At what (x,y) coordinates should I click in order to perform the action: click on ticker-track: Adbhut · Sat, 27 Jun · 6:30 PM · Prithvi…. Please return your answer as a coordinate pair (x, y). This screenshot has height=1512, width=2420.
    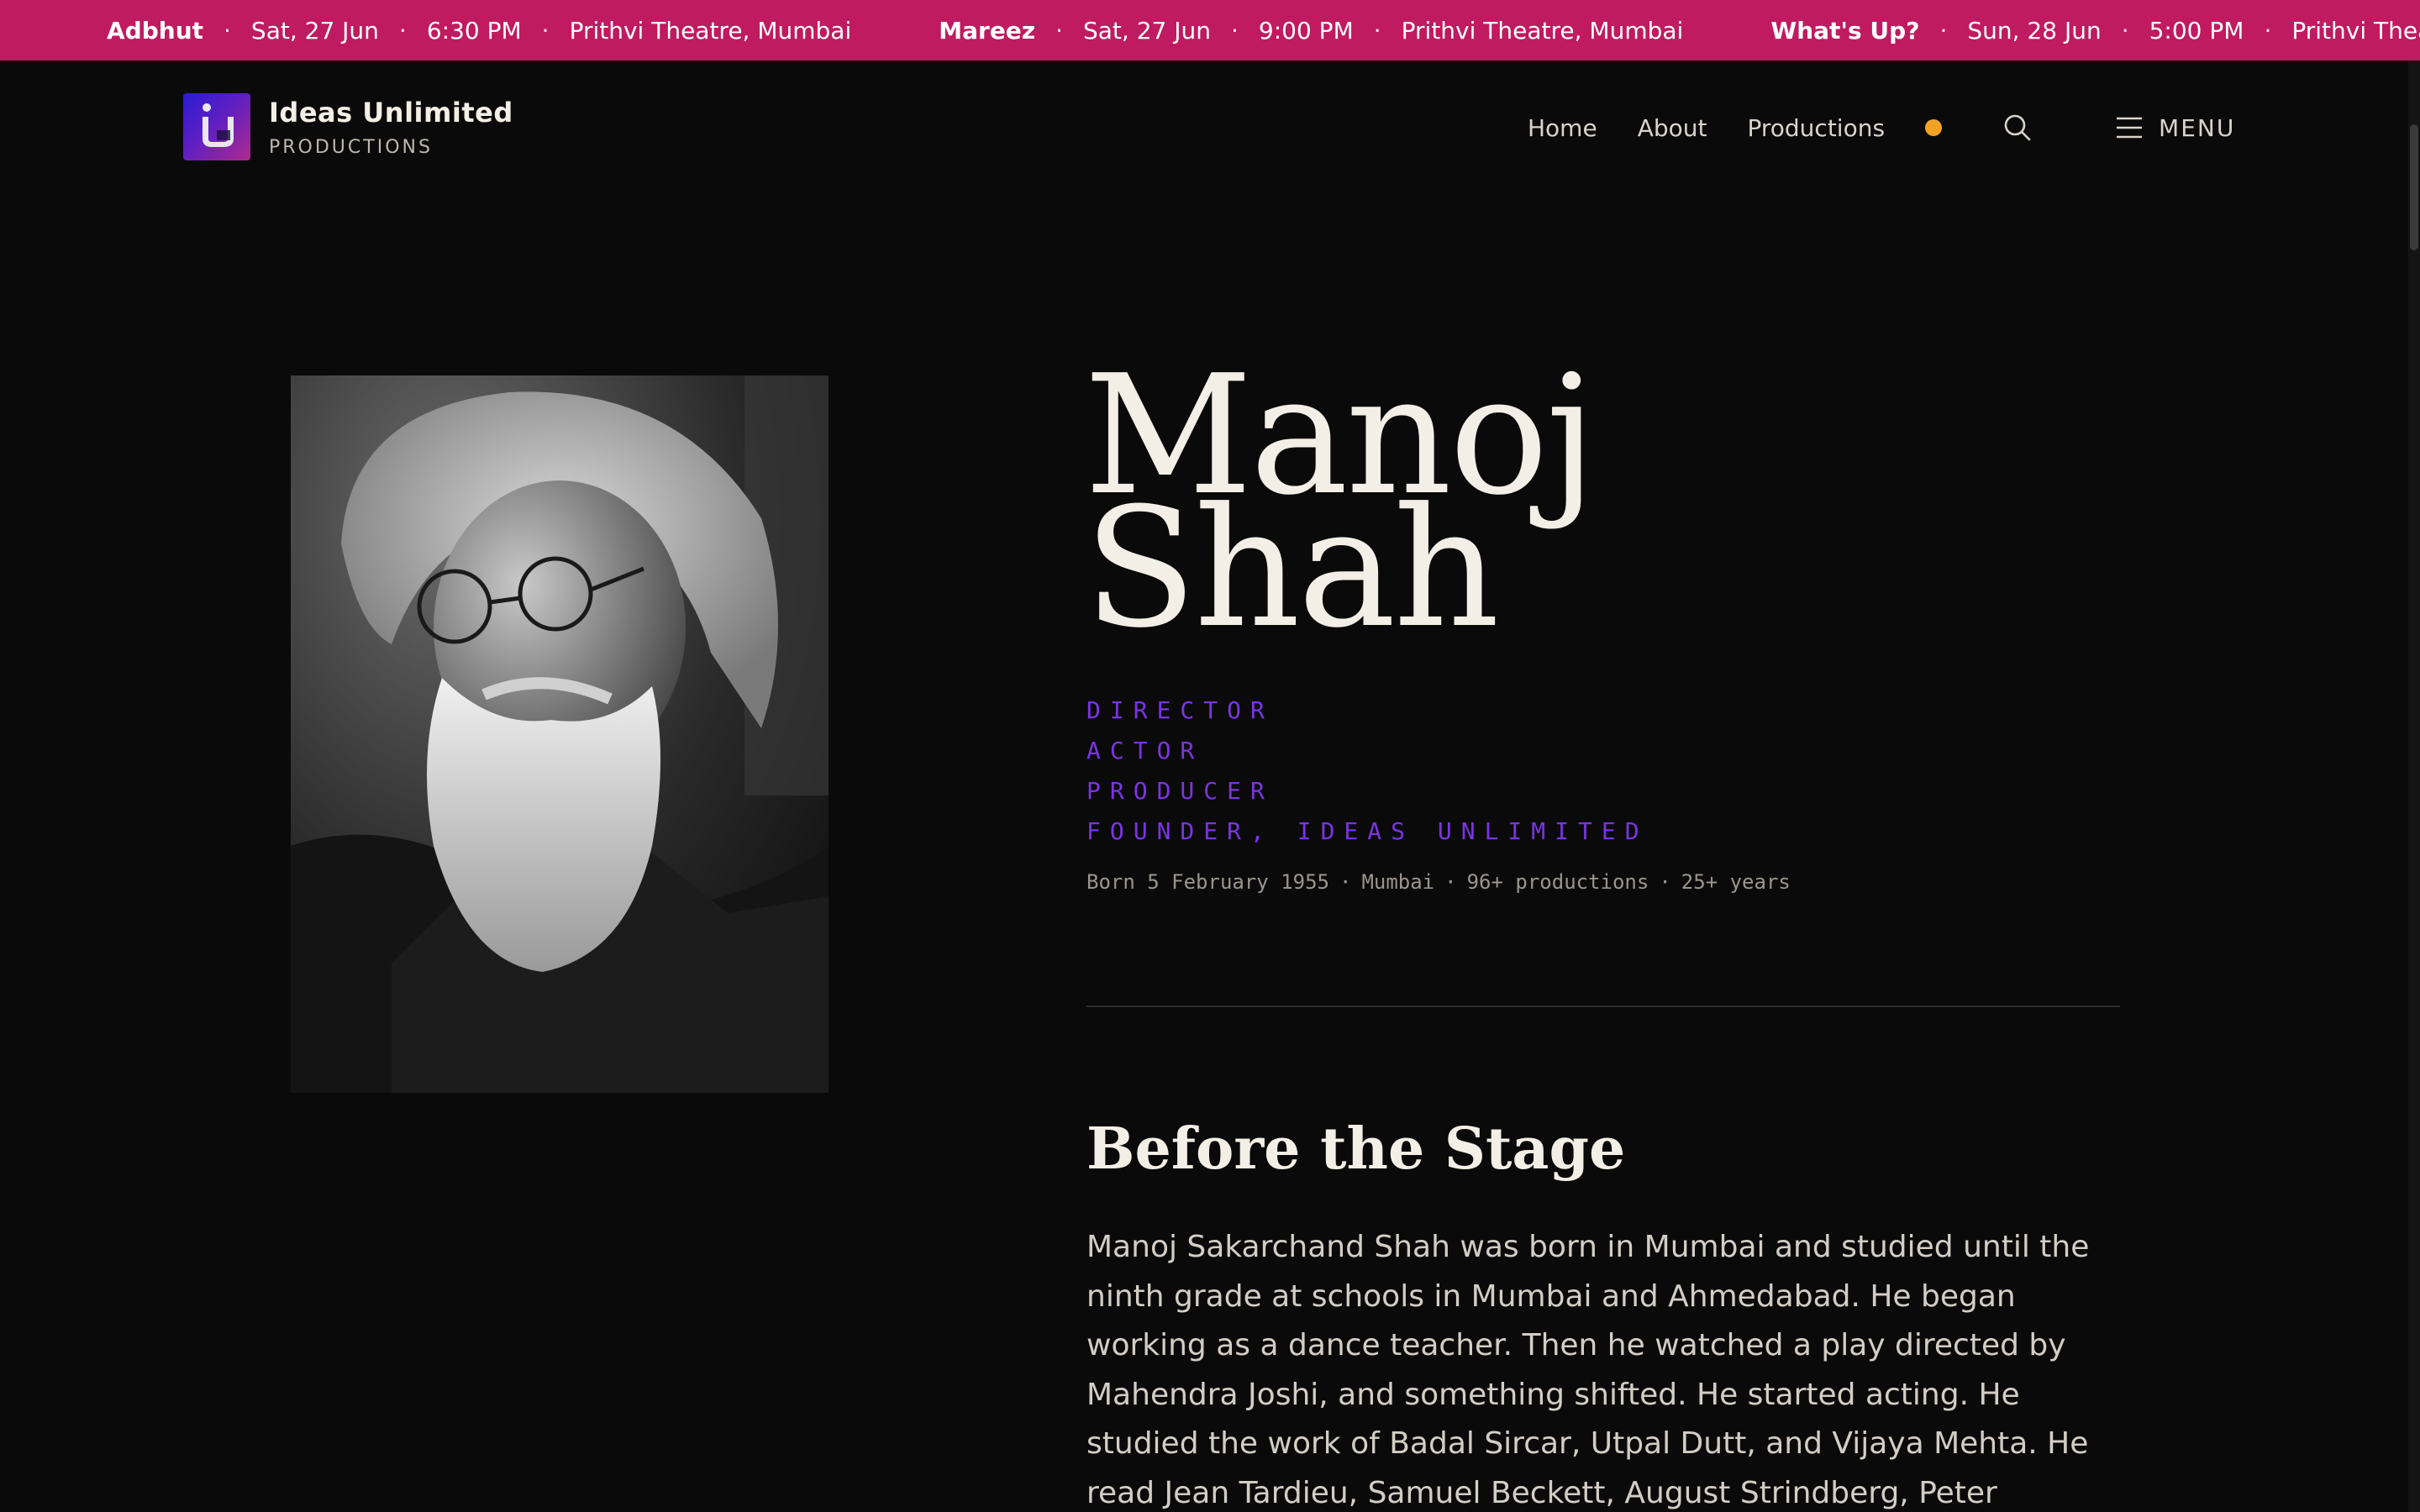
    Looking at the image, I should click on (1263, 30).